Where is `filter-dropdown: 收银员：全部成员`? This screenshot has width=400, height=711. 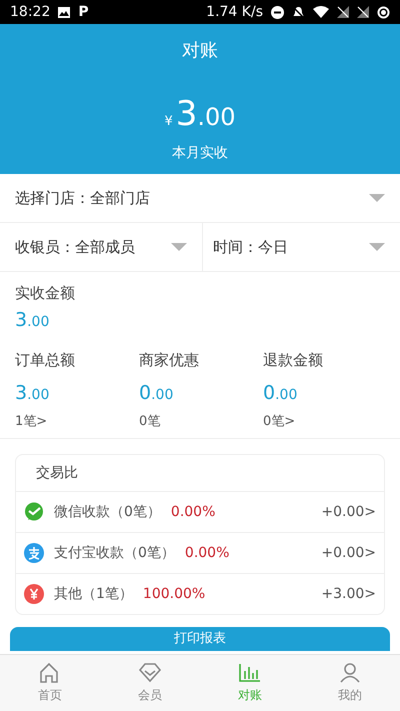
filter-dropdown: 收银员：全部成员 is located at coordinates (101, 247).